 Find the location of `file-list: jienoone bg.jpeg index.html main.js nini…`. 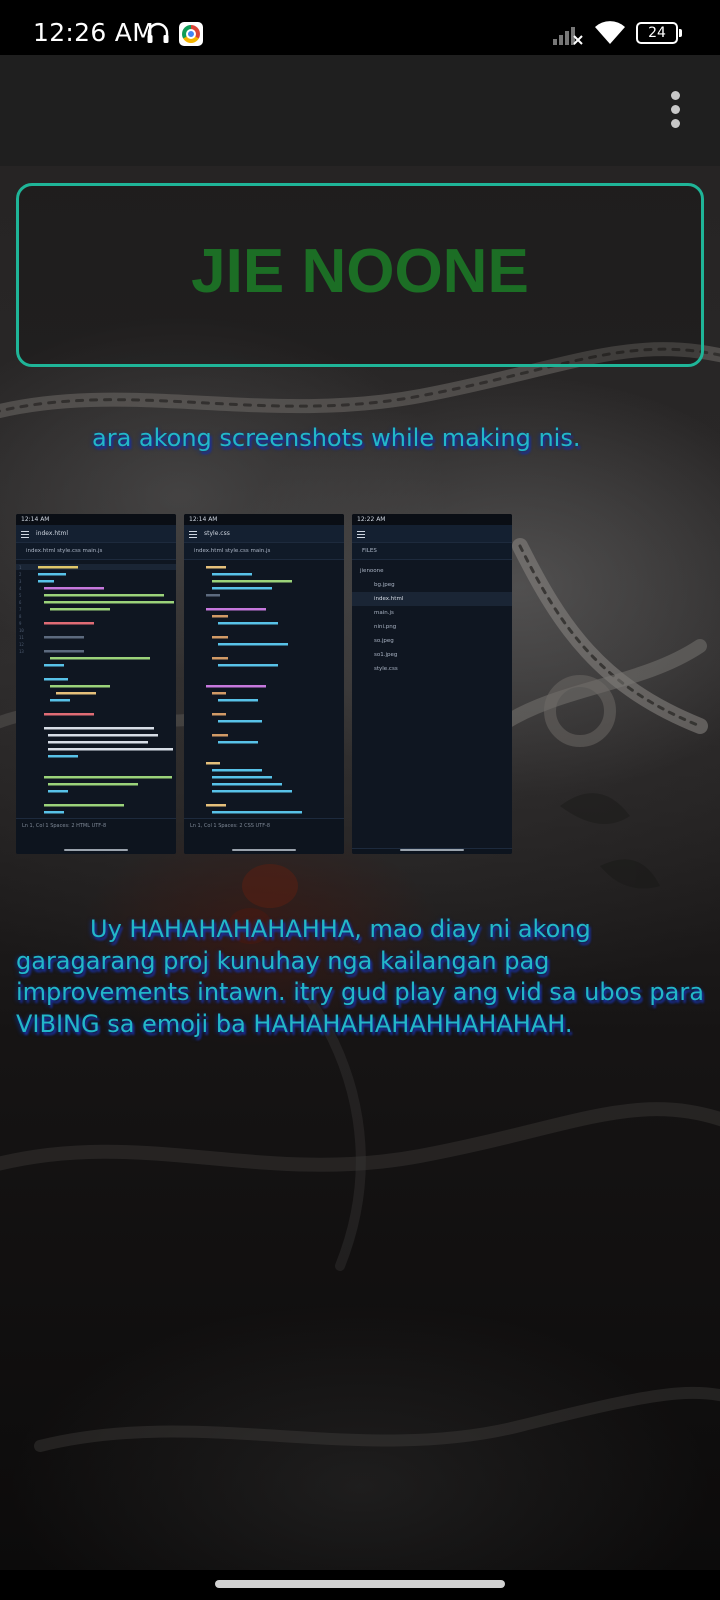

file-list: jienoone bg.jpeg index.html main.js nini… is located at coordinates (432, 618).